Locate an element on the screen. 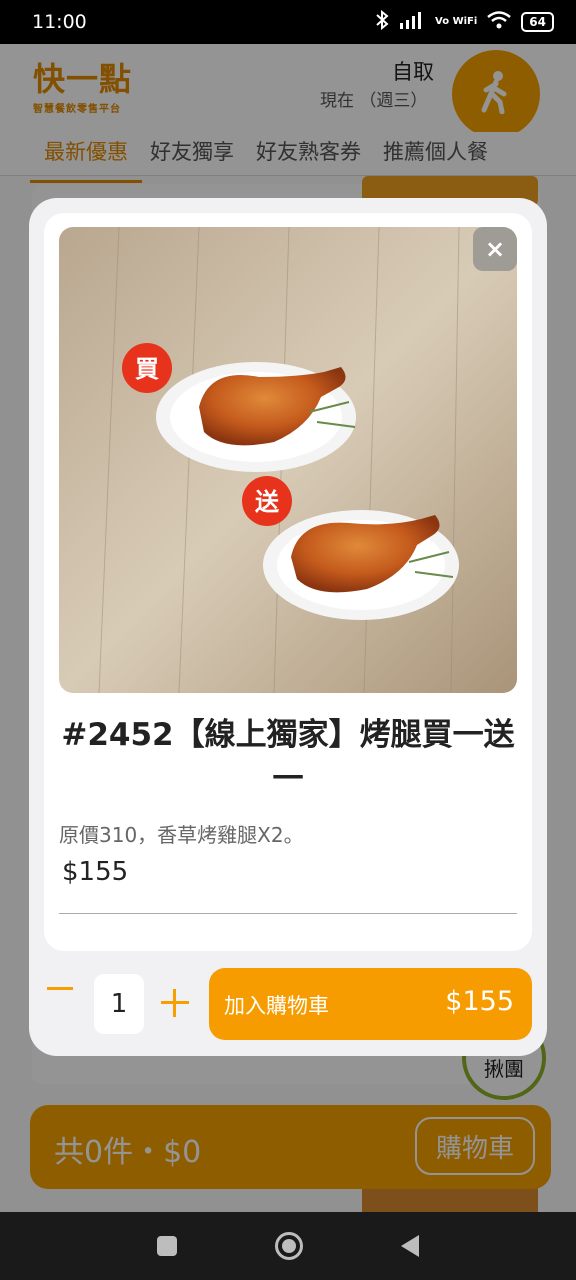 The width and height of the screenshot is (576, 1280). product-title: #2452【線上獨家】烤腿買一送一 is located at coordinates (288, 757).